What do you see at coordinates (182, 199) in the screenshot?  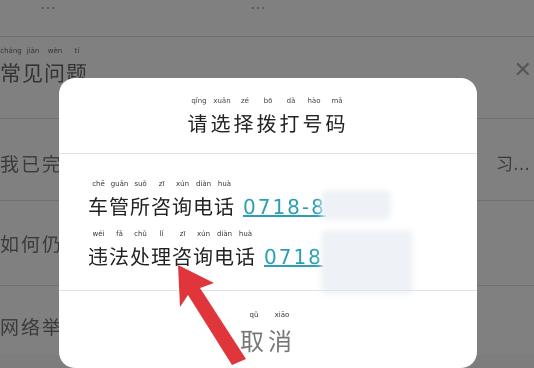 I see `option-char: xún 询` at bounding box center [182, 199].